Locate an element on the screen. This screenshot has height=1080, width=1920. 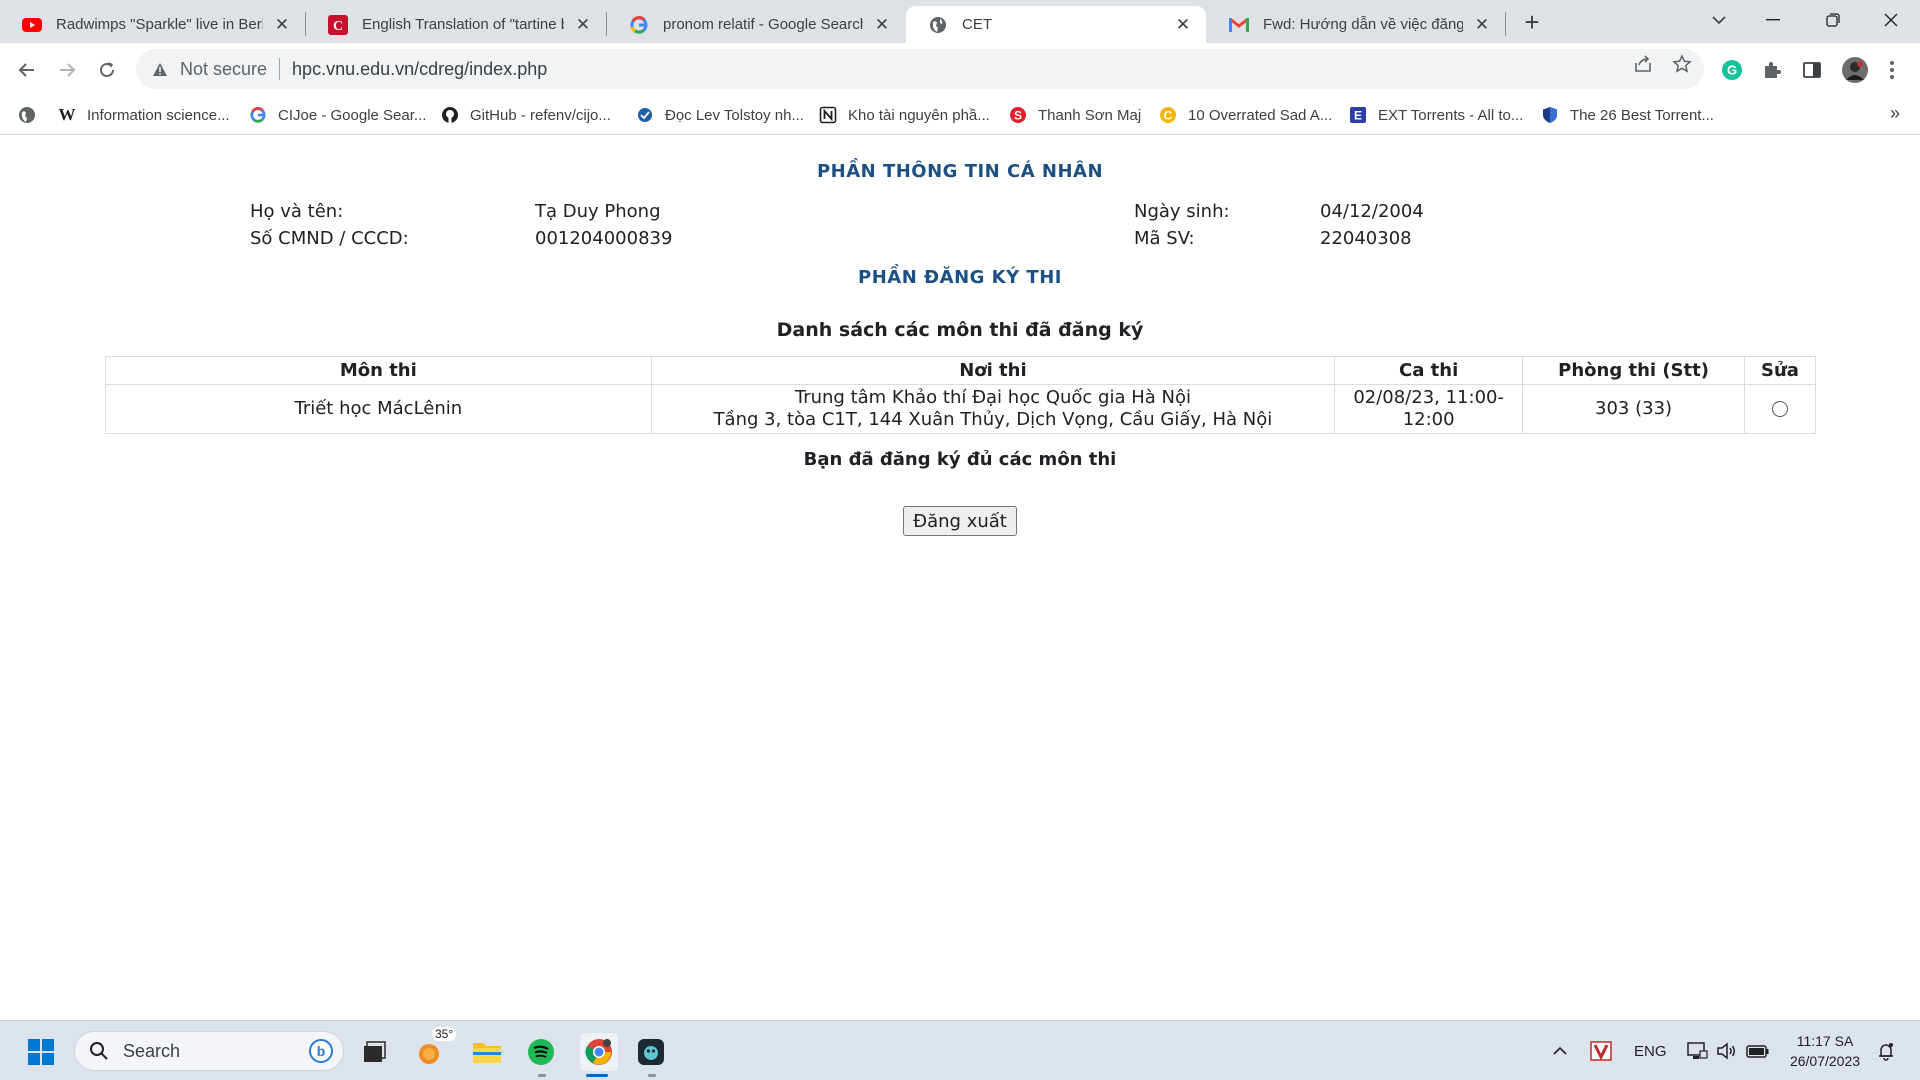
apps-icon is located at coordinates (27, 115).